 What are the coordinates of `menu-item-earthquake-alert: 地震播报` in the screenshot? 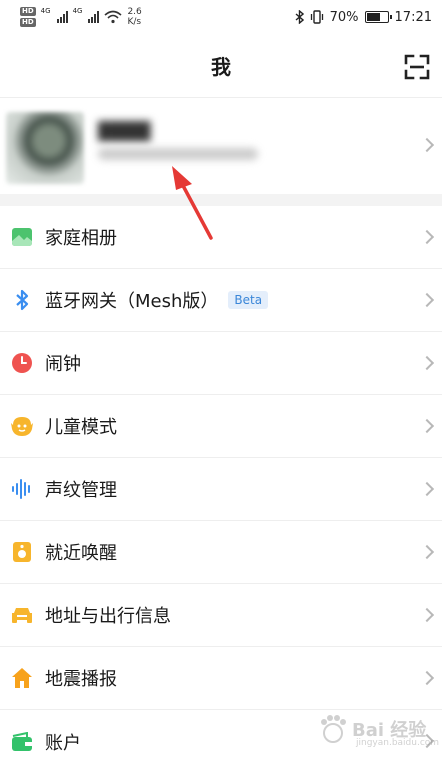 It's located at (221, 678).